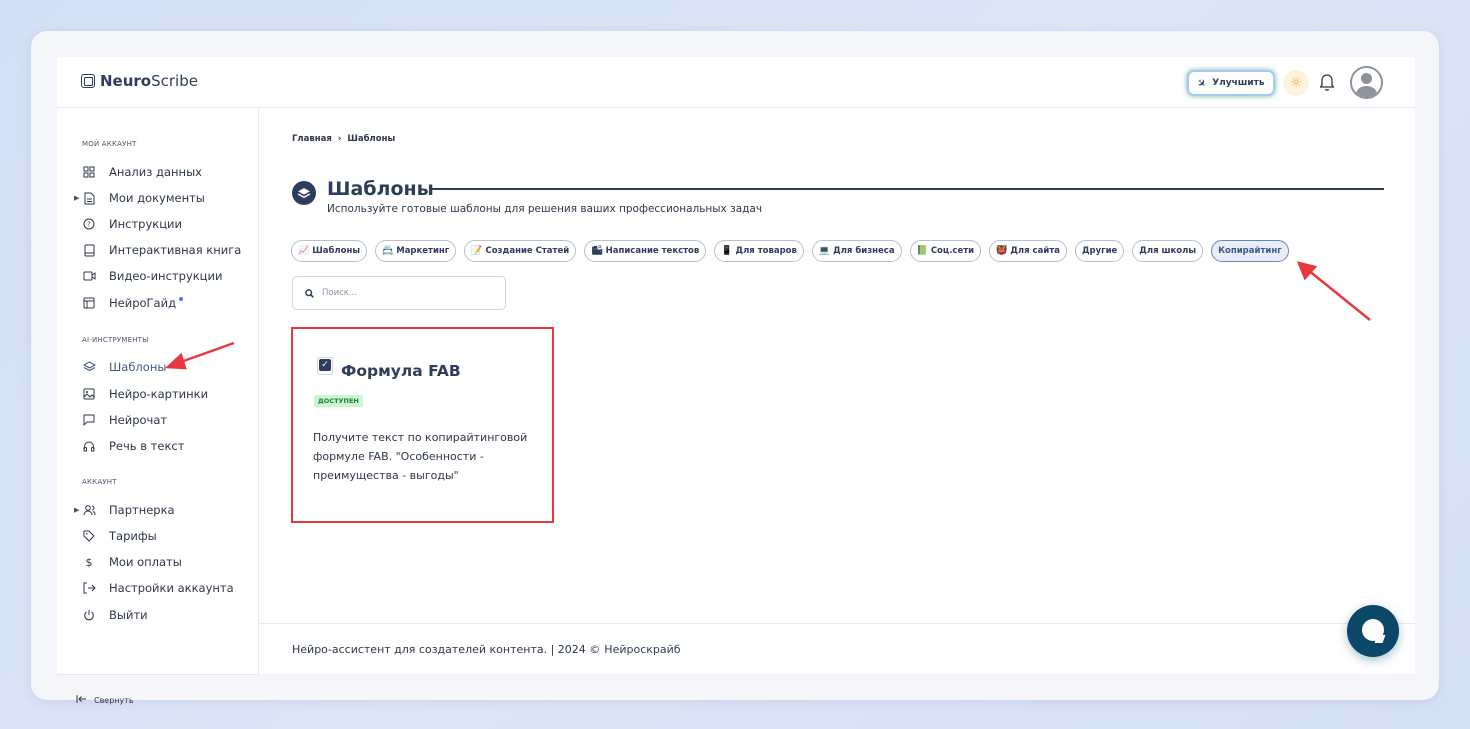  I want to click on card-title: Формула FAB, so click(401, 371).